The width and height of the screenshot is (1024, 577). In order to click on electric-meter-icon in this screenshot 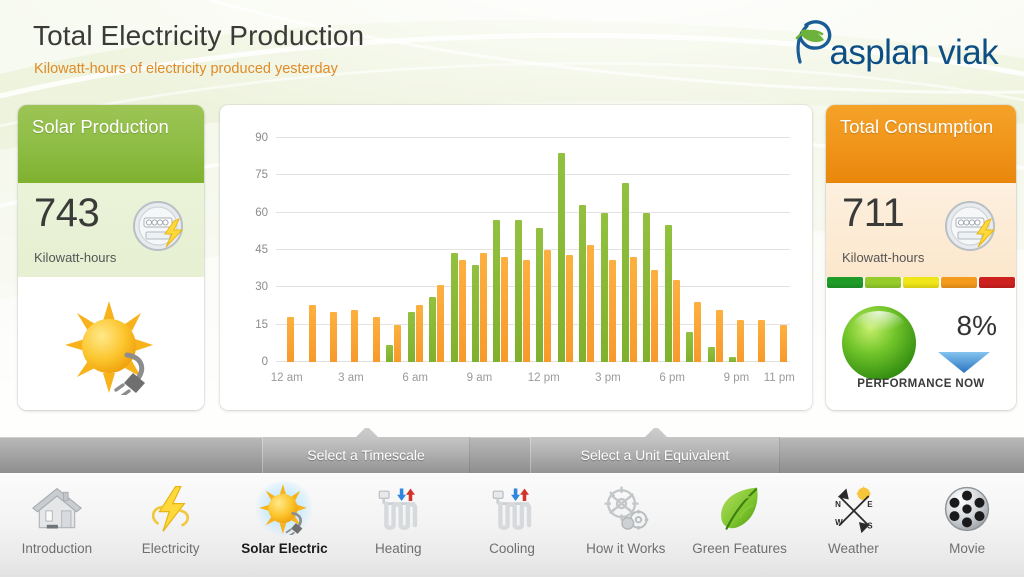, I will do `click(970, 226)`.